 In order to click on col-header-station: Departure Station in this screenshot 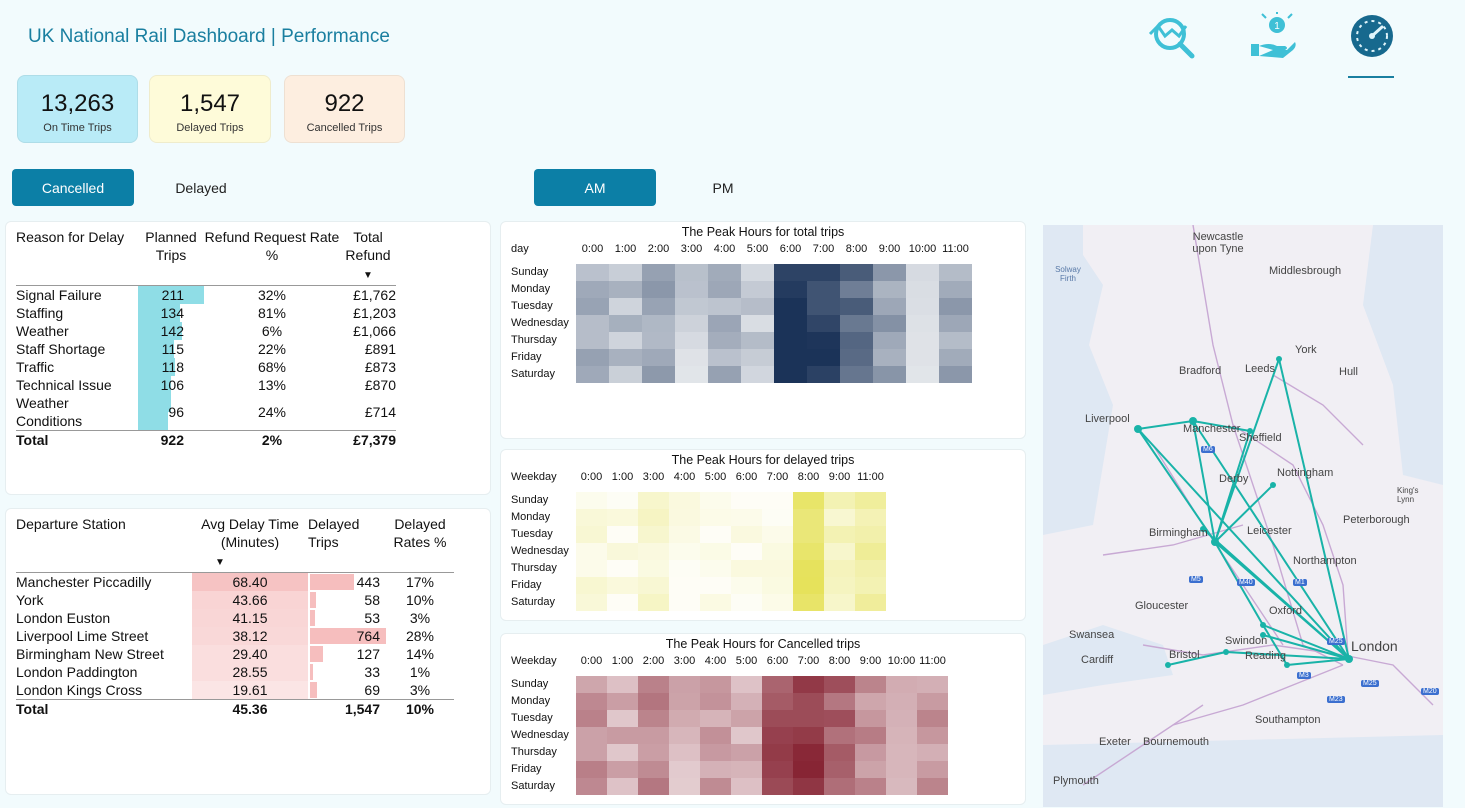, I will do `click(104, 544)`.